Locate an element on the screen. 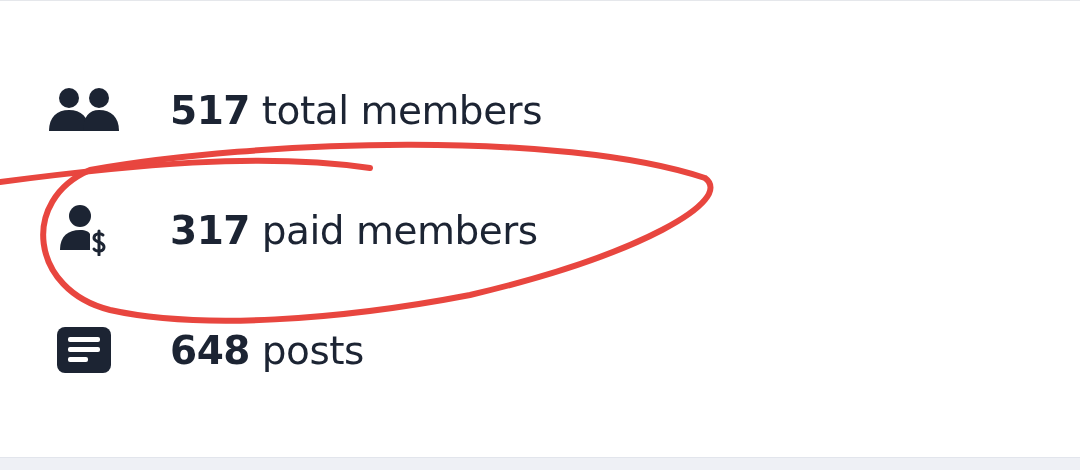 The image size is (1080, 470). document-icon is located at coordinates (84, 350).